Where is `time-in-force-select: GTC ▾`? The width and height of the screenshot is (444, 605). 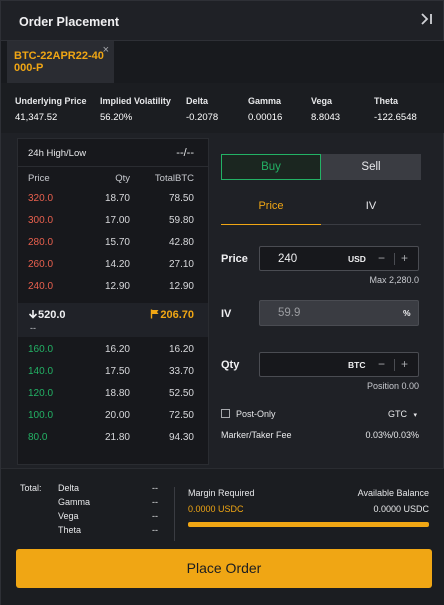 time-in-force-select: GTC ▾ is located at coordinates (402, 414).